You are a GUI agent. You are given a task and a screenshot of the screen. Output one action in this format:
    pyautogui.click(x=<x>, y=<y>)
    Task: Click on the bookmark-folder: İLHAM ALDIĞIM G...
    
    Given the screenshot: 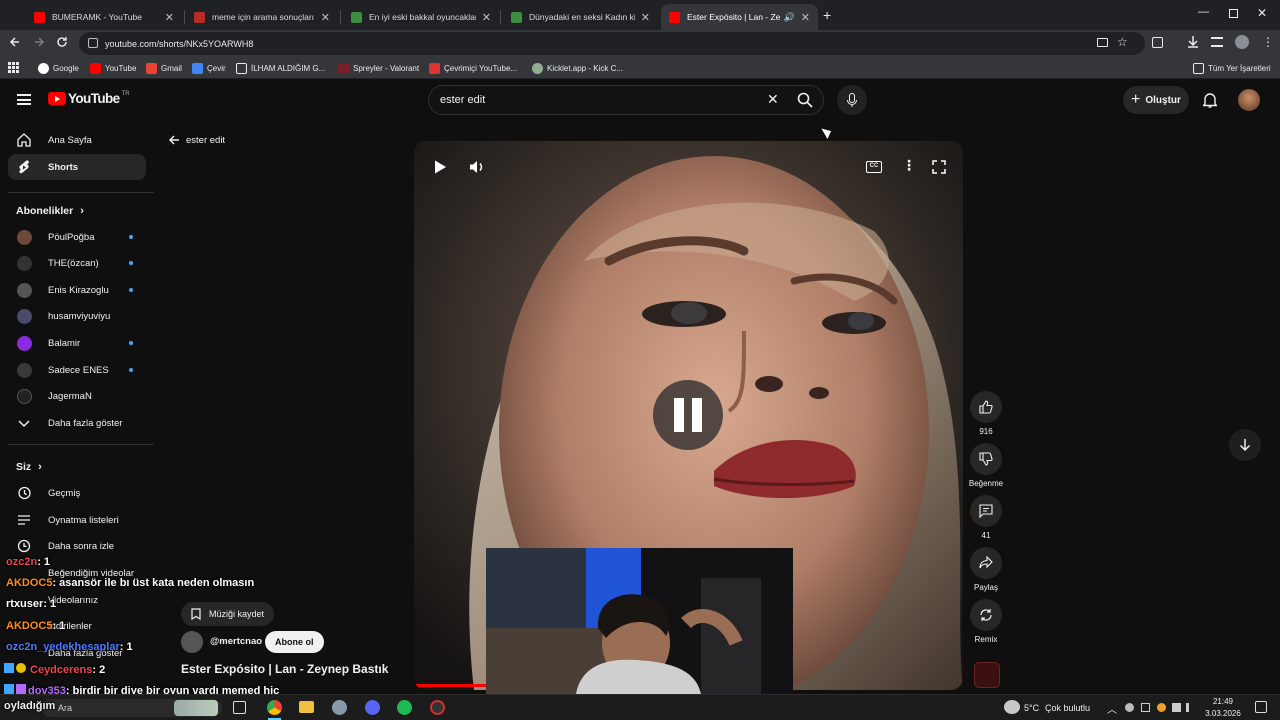 What is the action you would take?
    pyautogui.click(x=280, y=68)
    